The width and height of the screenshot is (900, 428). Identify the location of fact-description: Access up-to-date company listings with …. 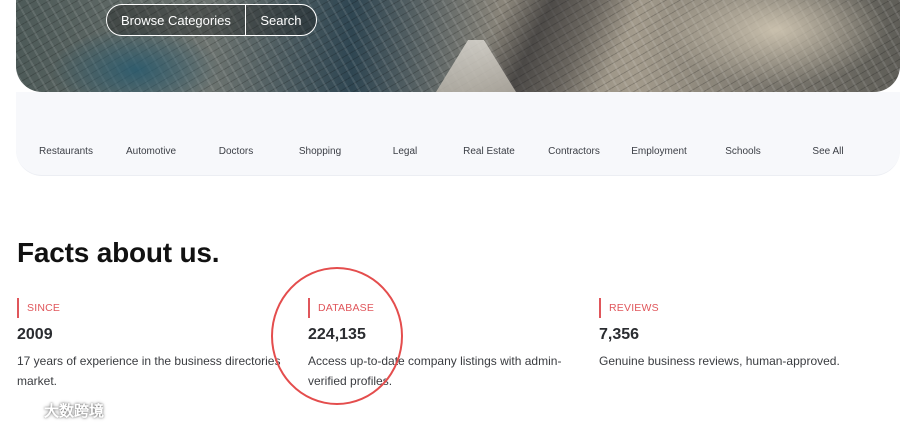
(435, 371).